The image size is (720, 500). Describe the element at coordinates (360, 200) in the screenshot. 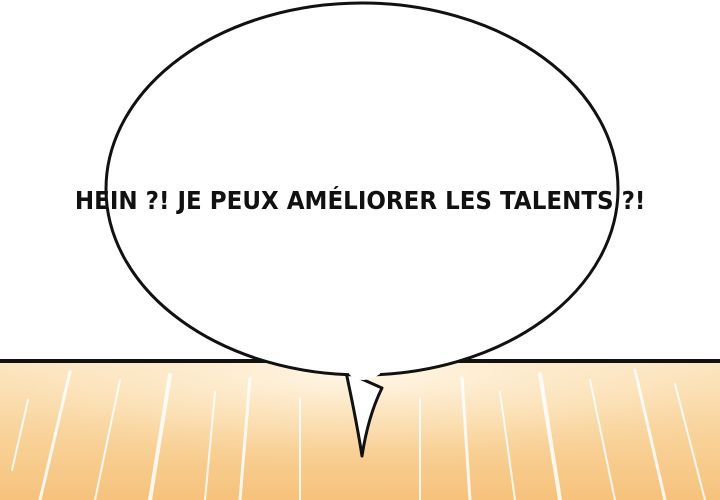

I see `speech-bubble-text: HEIN ?! JE PEUX AMÉLIORER LES TALENTS ?!` at that location.